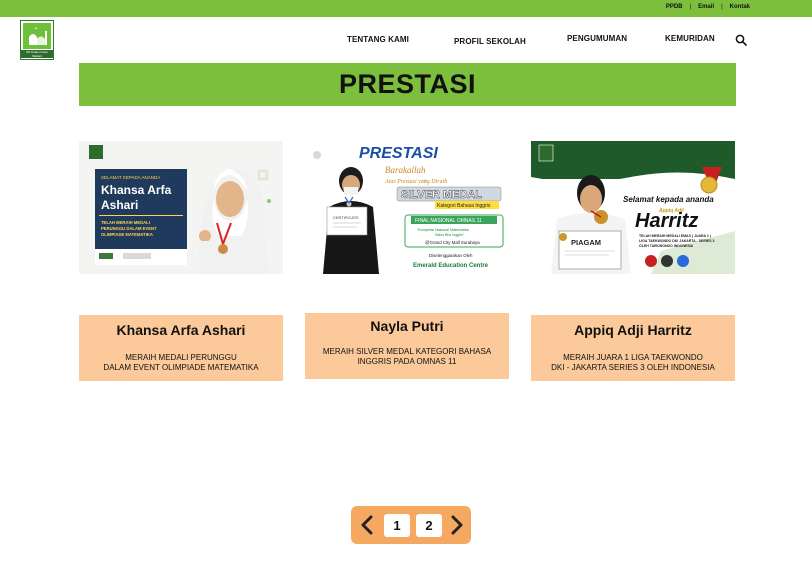 This screenshot has width=812, height=580. What do you see at coordinates (633, 367) in the screenshot?
I see `desc-line: DKI - JAKARTA SERIES 3 OLEH INDONESIA` at bounding box center [633, 367].